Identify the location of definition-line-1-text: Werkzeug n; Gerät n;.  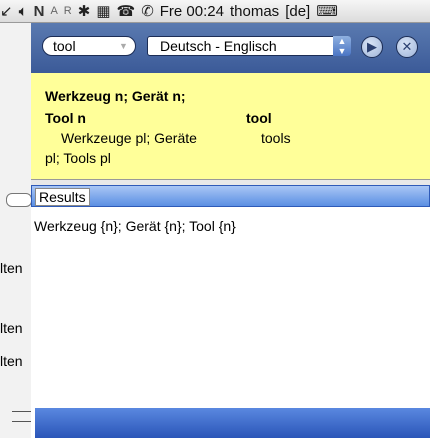
(115, 96).